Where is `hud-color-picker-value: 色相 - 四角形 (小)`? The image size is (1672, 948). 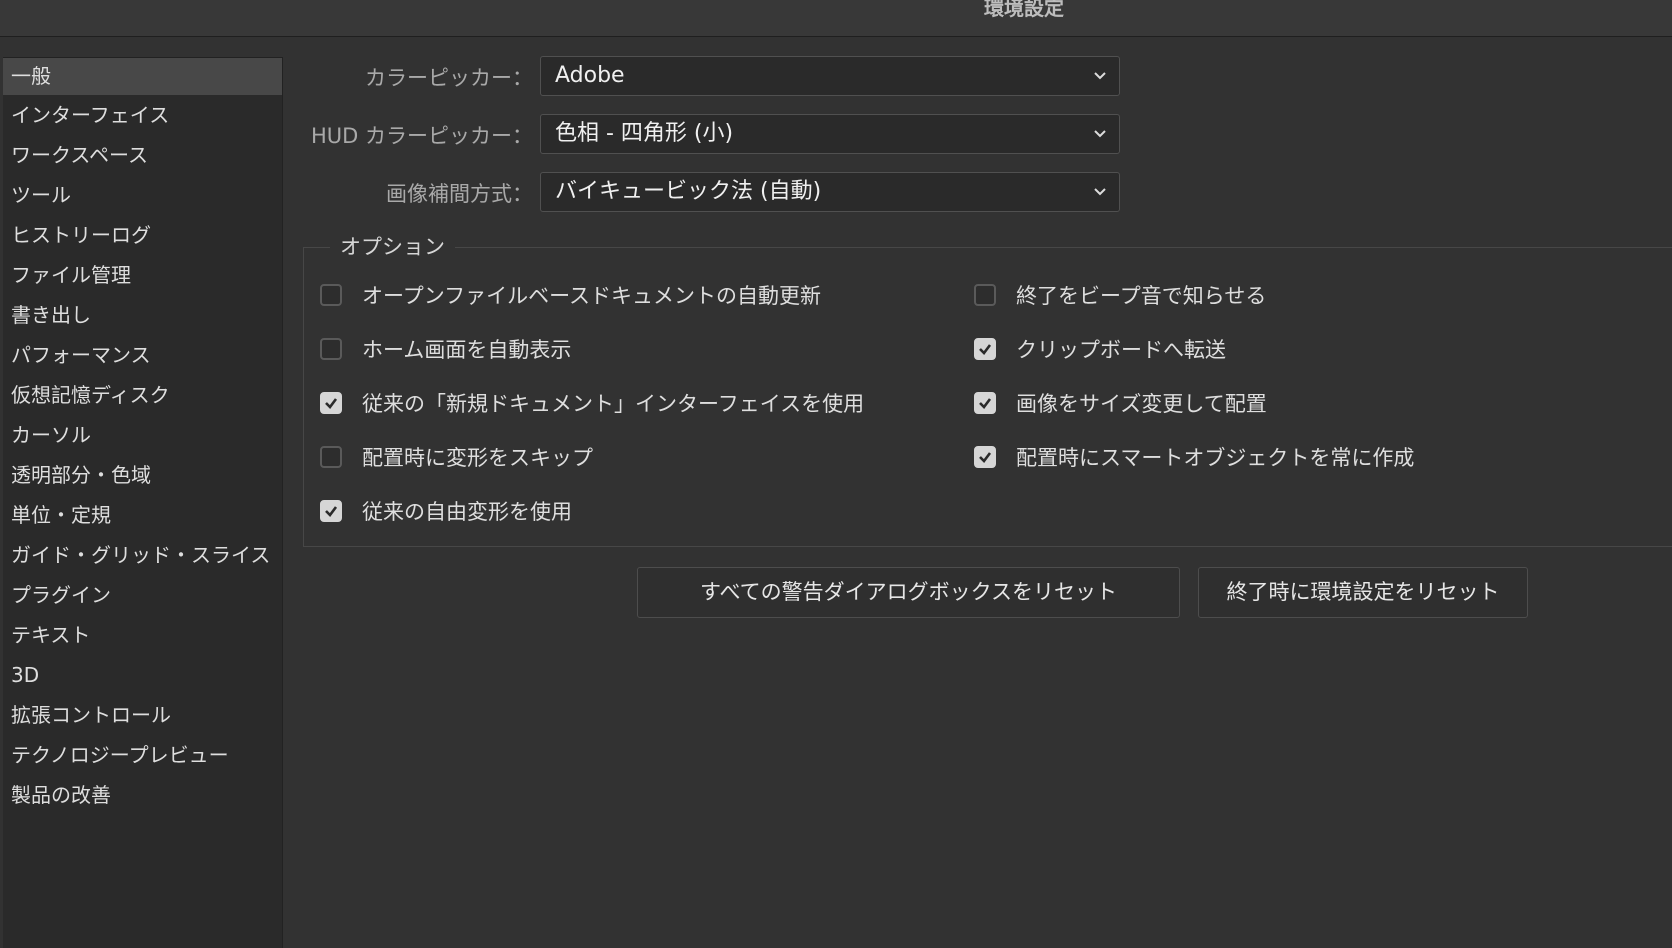
hud-color-picker-value: 色相 - 四角形 (小) is located at coordinates (644, 133).